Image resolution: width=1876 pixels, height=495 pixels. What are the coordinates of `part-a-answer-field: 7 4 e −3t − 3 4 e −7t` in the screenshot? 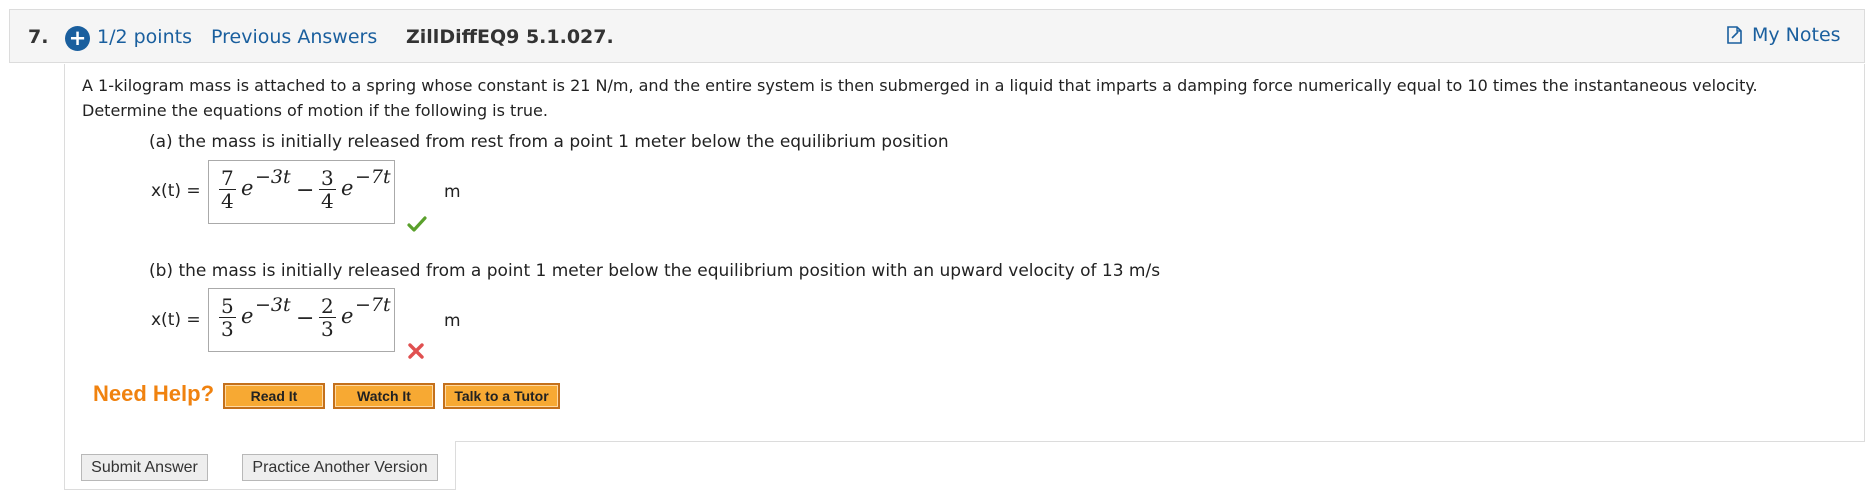 It's located at (301, 192).